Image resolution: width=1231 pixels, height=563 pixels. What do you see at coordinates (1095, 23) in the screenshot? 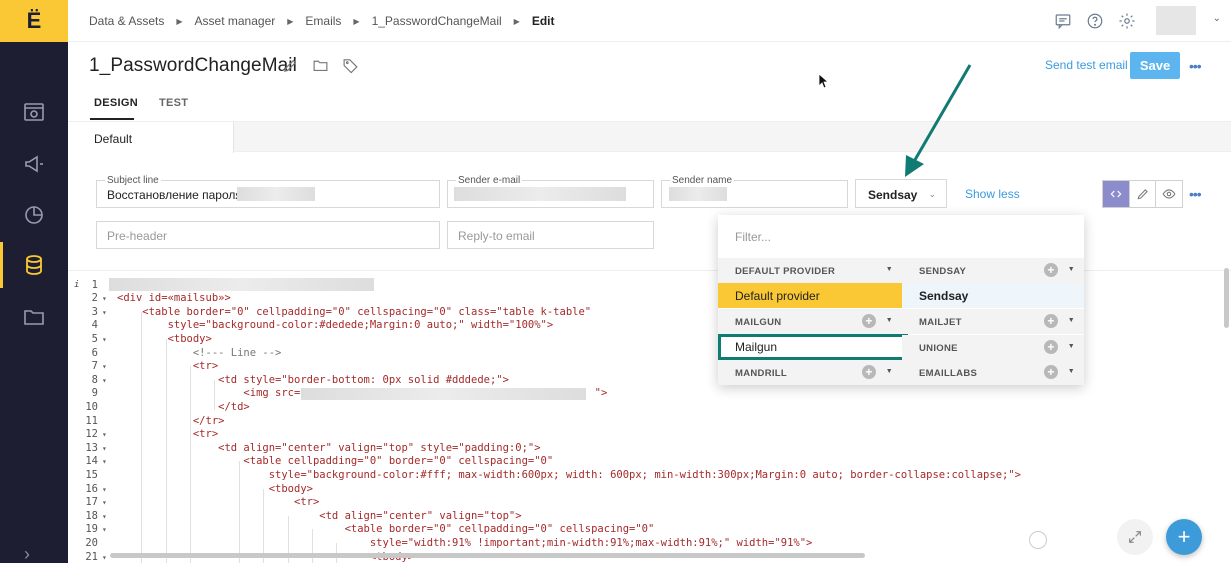
I see `help-icon` at bounding box center [1095, 23].